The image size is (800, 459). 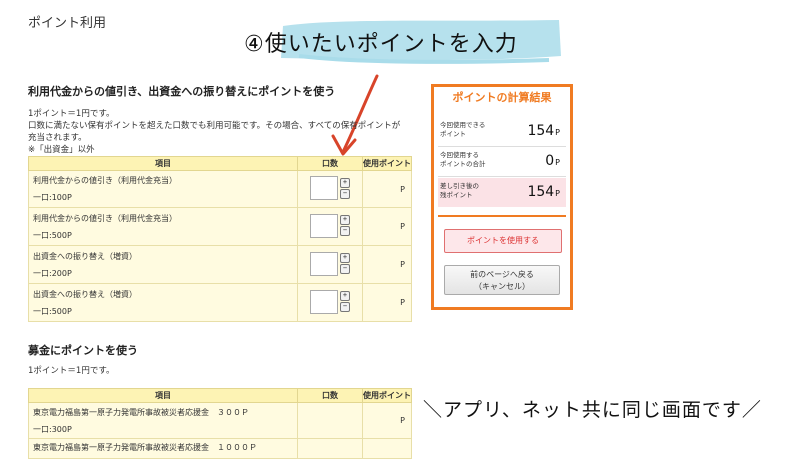 I want to click on summary-row-available: 今回使用できる ポイント 154P, so click(x=502, y=132).